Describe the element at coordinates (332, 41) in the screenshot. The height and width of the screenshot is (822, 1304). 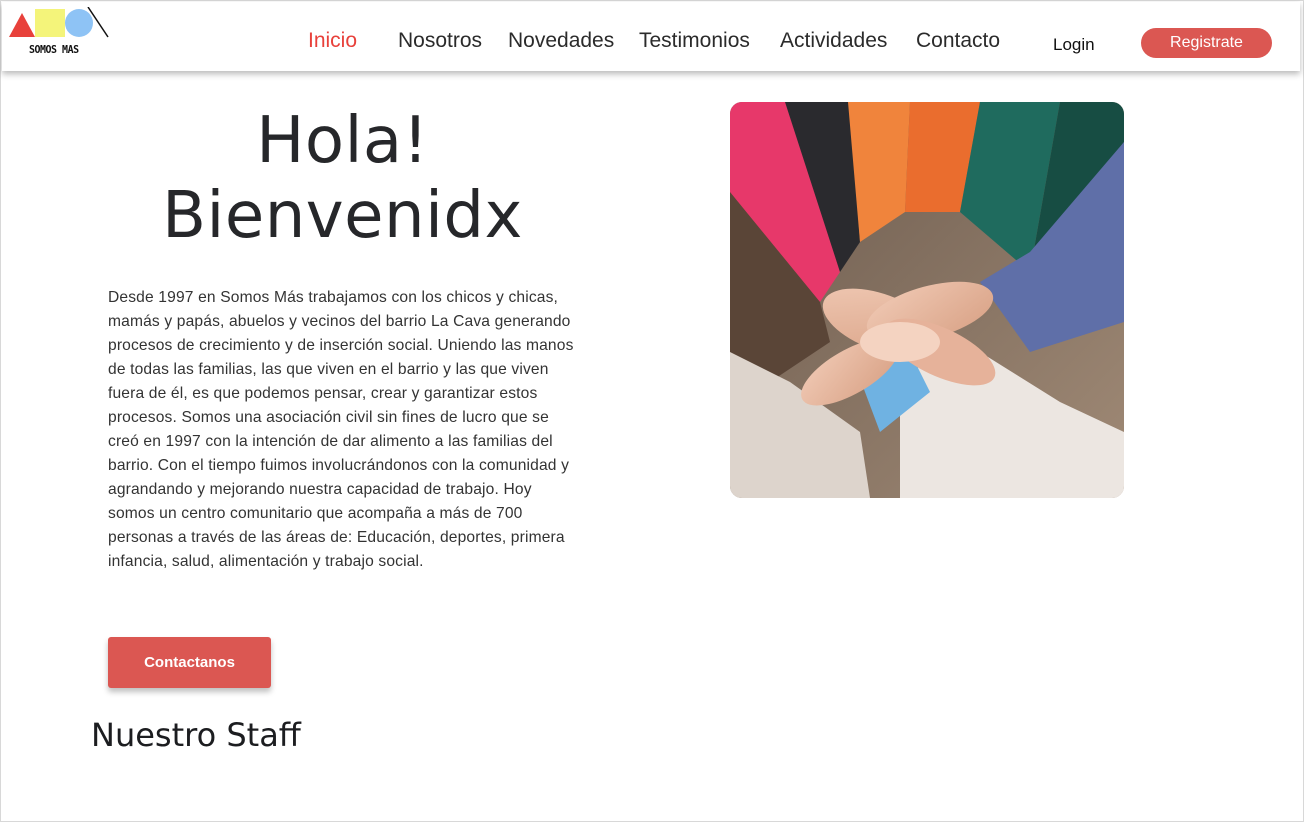
I see `nav-link-inicio: Inicio` at that location.